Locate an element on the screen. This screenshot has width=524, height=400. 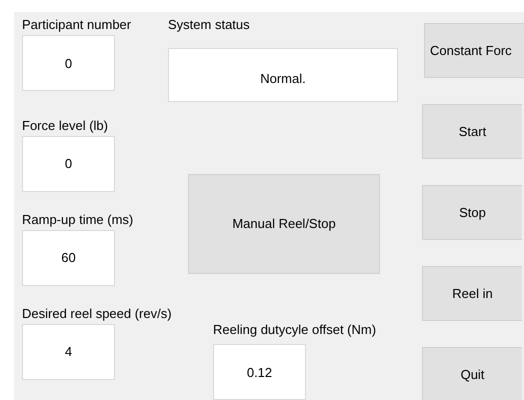
field-label: Participant number is located at coordinates (77, 24).